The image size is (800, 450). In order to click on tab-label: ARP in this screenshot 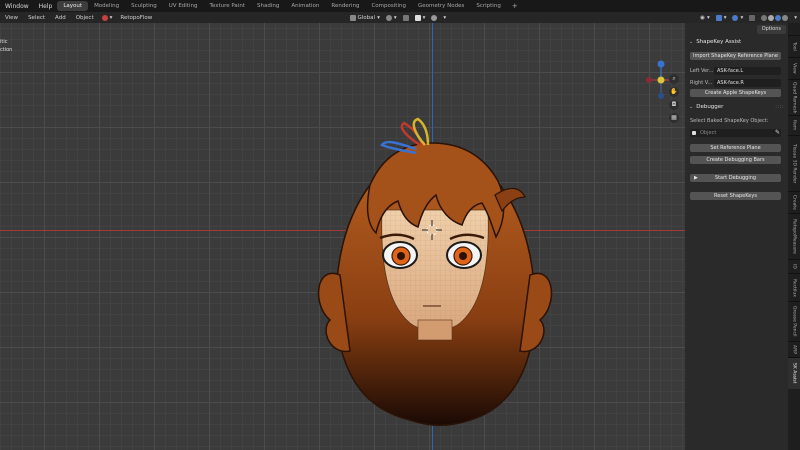, I will do `click(794, 349)`.